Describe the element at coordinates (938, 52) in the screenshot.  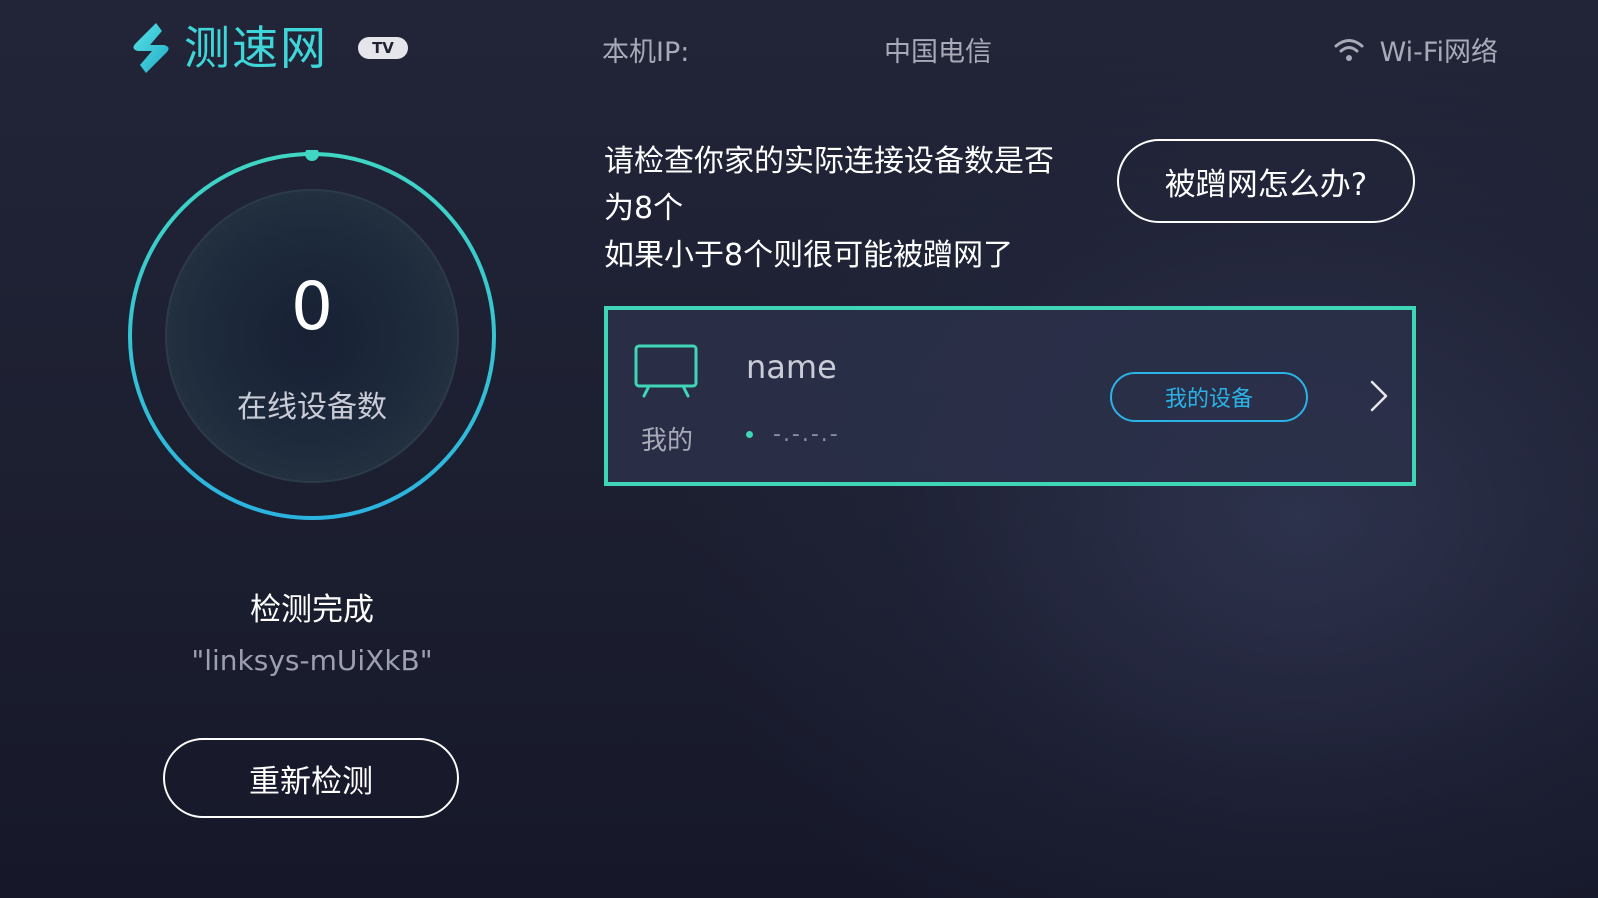
I see `isp-name: 中国电信` at that location.